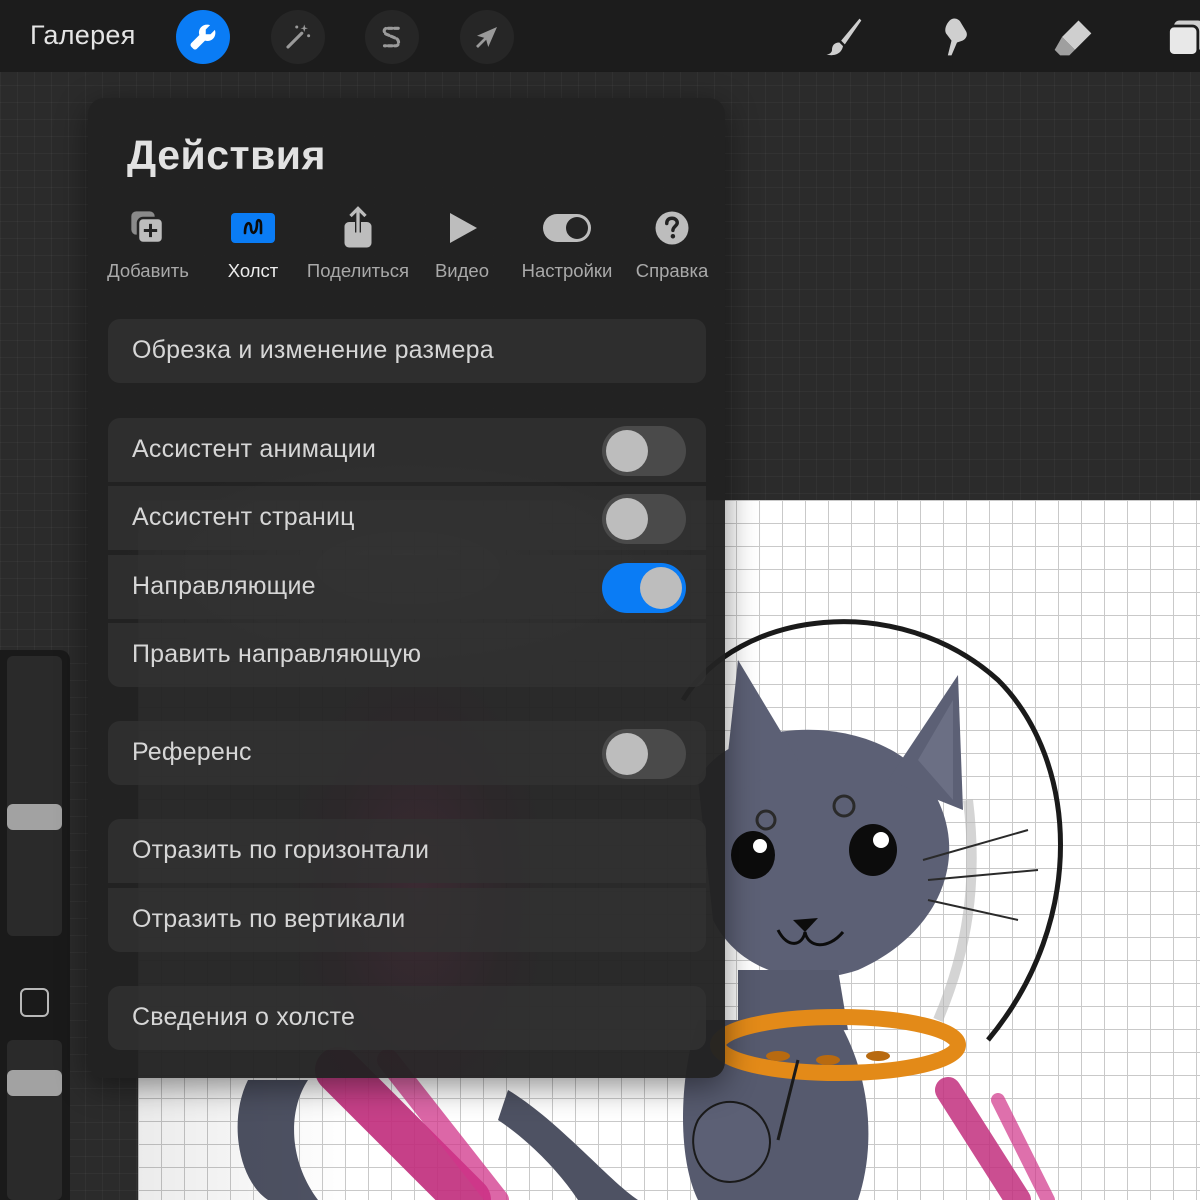 The width and height of the screenshot is (1200, 1200). I want to click on tab-prefs: Настройки, so click(567, 244).